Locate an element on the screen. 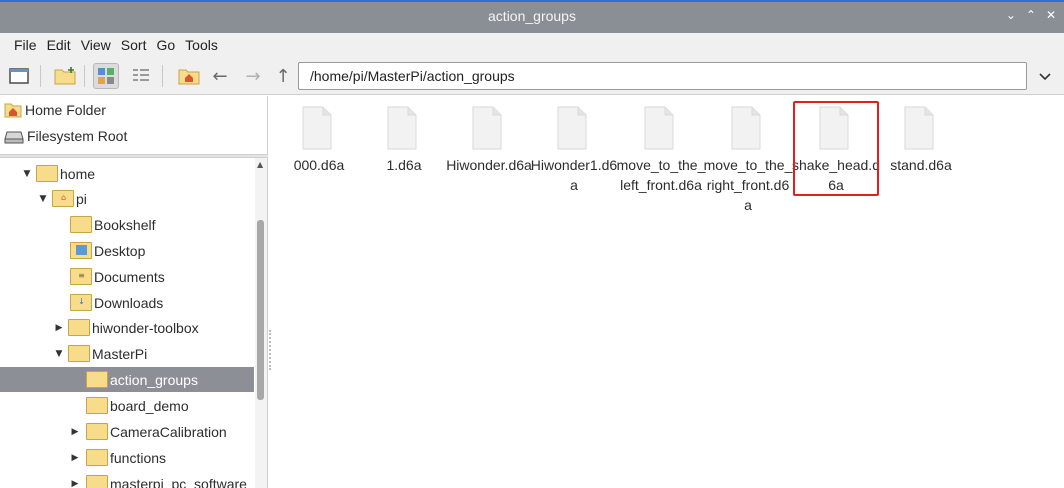  chevron-down-icon is located at coordinates (1045, 77).